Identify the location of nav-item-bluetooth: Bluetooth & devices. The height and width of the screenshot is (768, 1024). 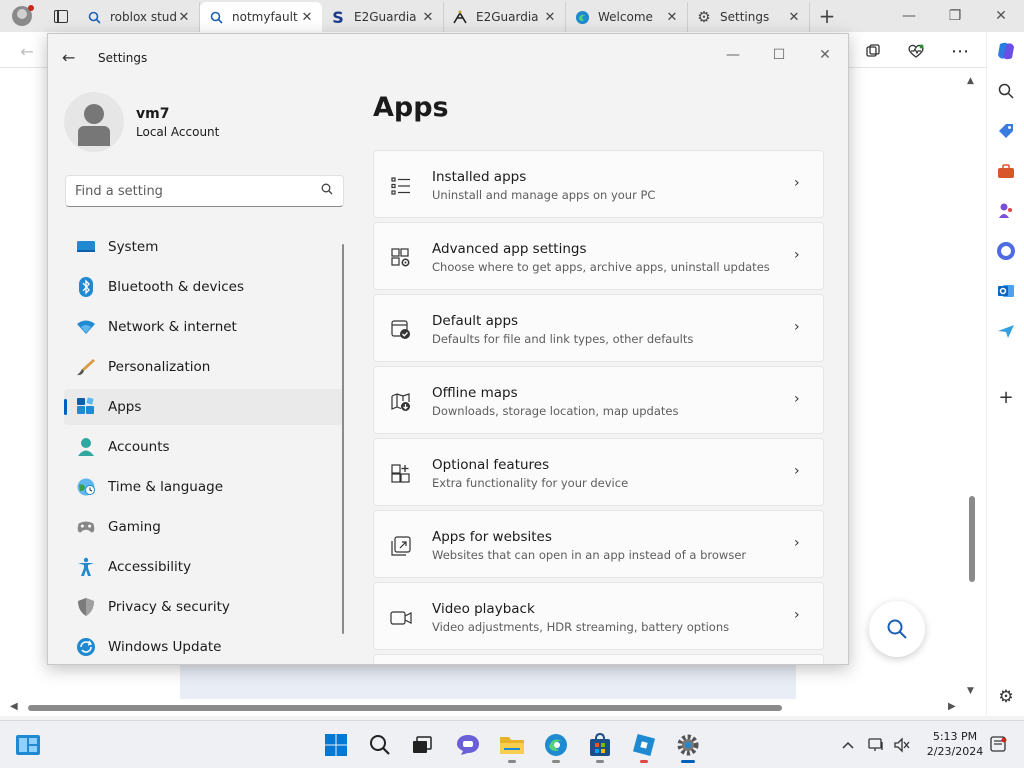
(204, 287).